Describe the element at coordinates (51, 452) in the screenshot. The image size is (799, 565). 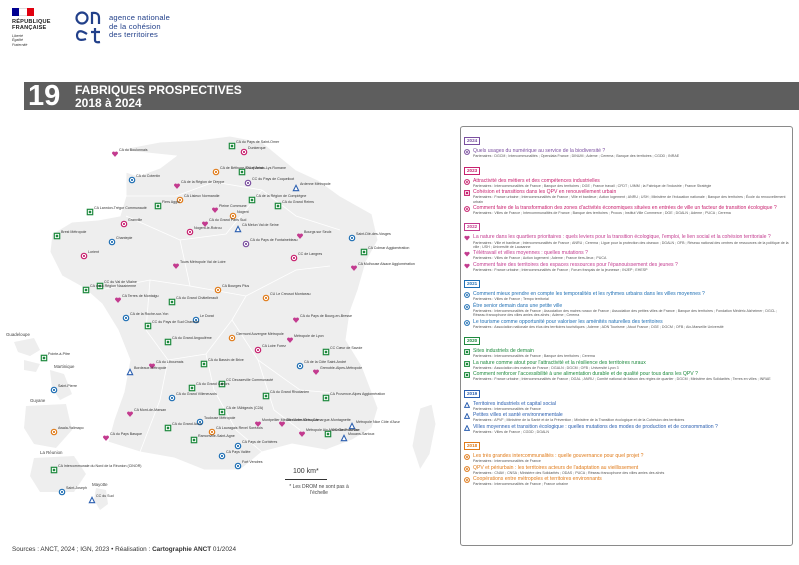
I see `inset-label: La Réunion` at that location.